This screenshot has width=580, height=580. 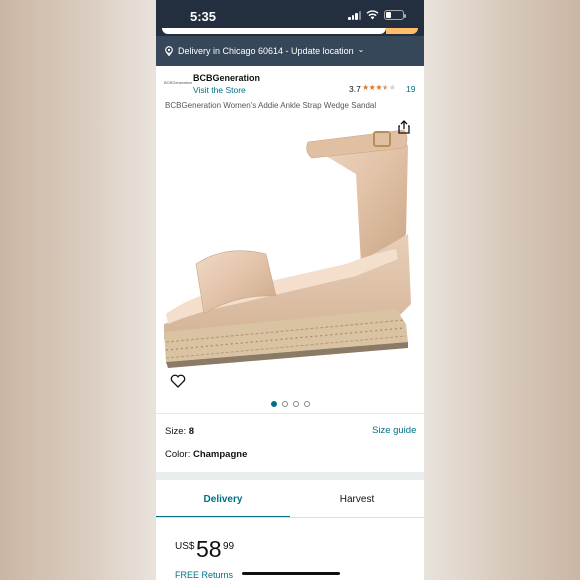 What do you see at coordinates (178, 381) in the screenshot?
I see `heart-icon` at bounding box center [178, 381].